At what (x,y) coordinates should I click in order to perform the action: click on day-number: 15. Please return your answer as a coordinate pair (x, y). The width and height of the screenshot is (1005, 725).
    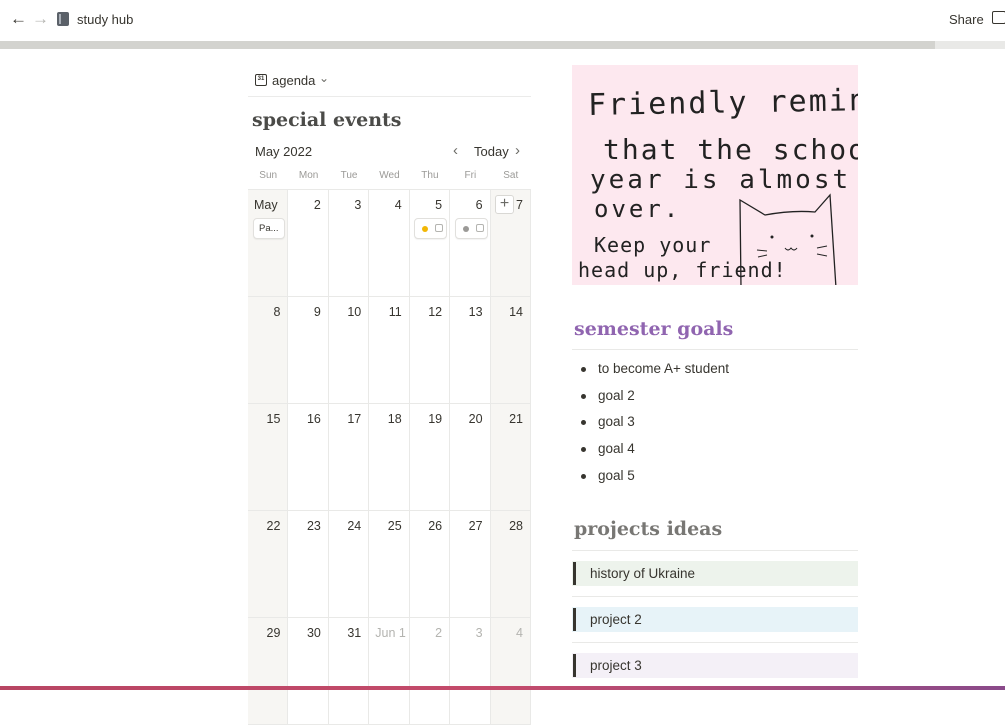
    Looking at the image, I should click on (273, 419).